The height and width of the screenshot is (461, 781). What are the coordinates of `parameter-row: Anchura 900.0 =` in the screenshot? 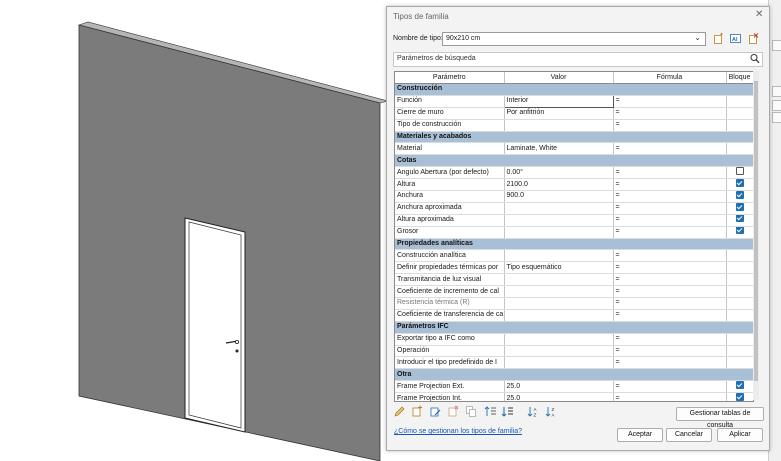 It's located at (574, 196).